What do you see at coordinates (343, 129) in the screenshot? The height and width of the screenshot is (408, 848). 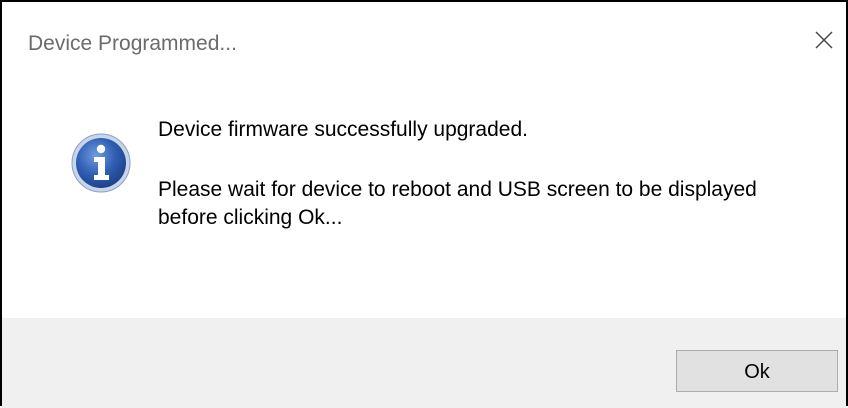 I see `message-line-1: Device firmware successfully upgraded.` at bounding box center [343, 129].